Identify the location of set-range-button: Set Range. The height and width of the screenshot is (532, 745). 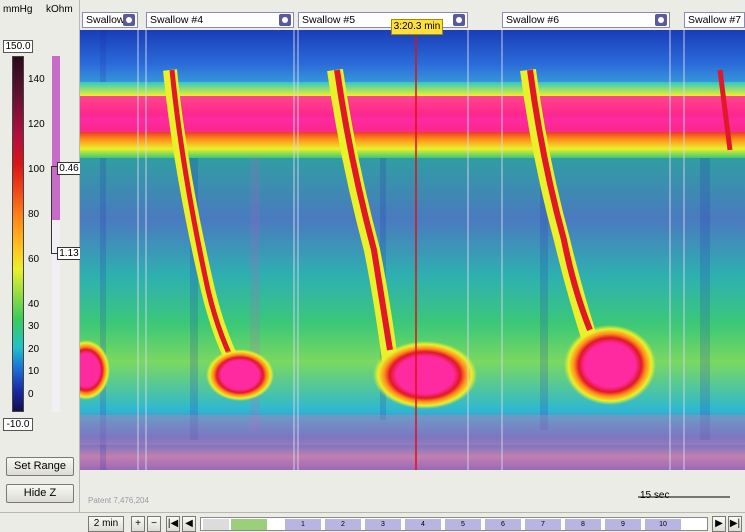
(40, 466).